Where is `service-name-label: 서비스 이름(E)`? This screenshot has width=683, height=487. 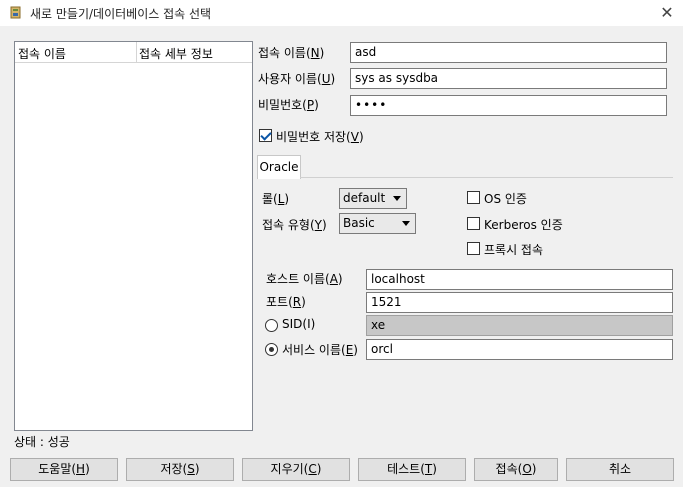
service-name-label: 서비스 이름(E) is located at coordinates (320, 349).